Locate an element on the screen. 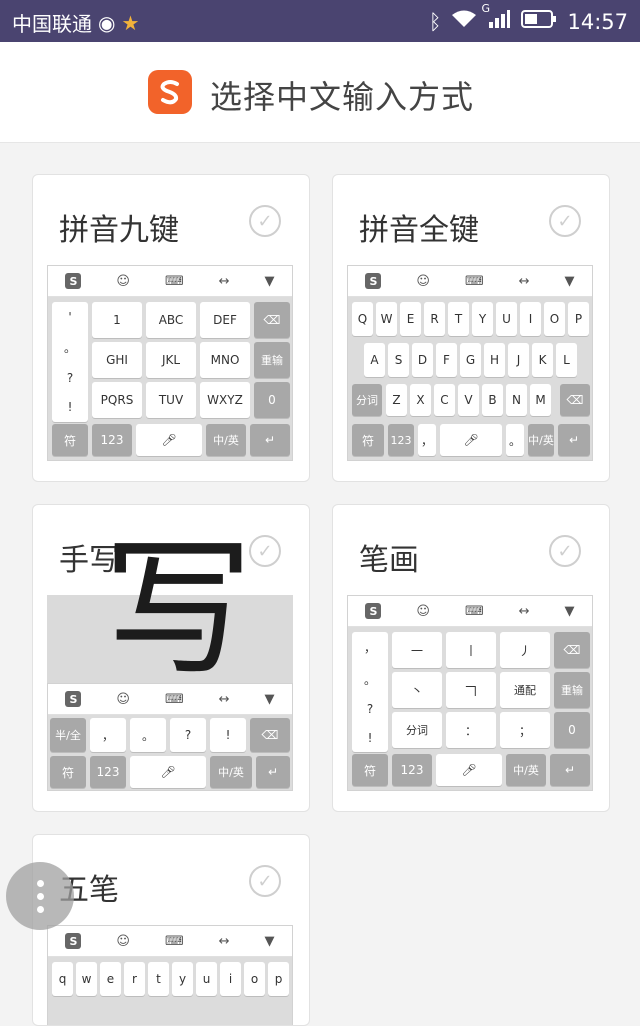 The height and width of the screenshot is (1026, 640). letter-key: E is located at coordinates (410, 319).